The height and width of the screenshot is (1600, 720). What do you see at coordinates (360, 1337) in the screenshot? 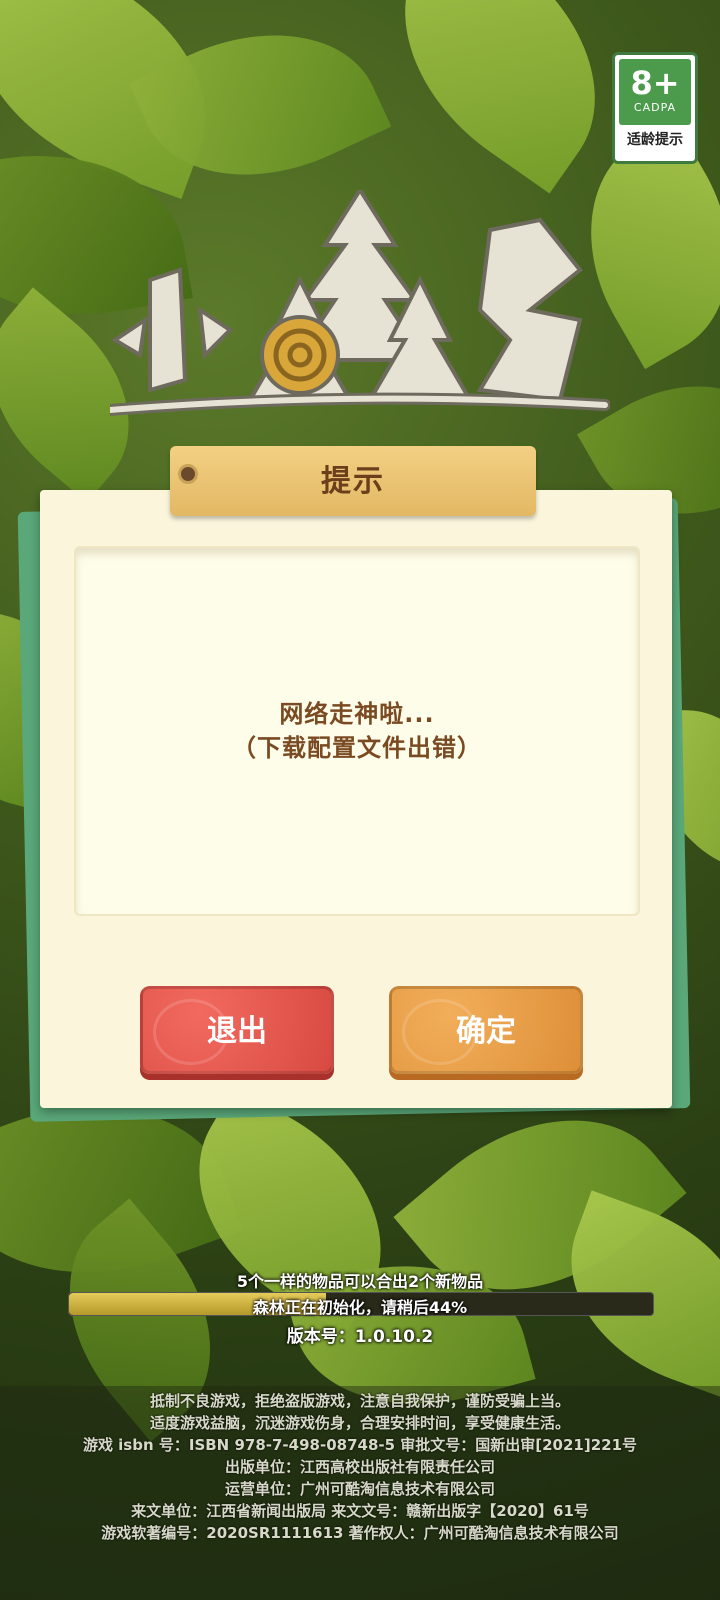
I see `version-number: 版本号：1.0.10.2` at bounding box center [360, 1337].